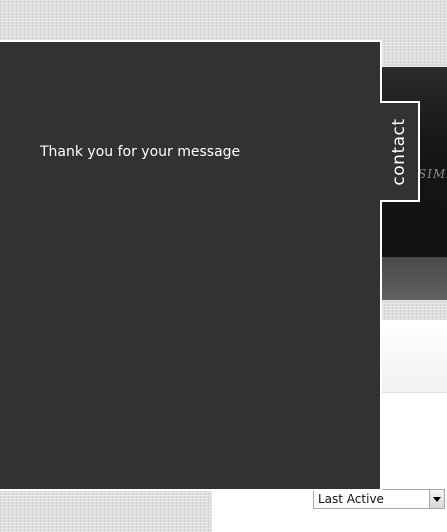 This screenshot has width=447, height=532. Describe the element at coordinates (432, 174) in the screenshot. I see `site-logo: SIMM` at that location.